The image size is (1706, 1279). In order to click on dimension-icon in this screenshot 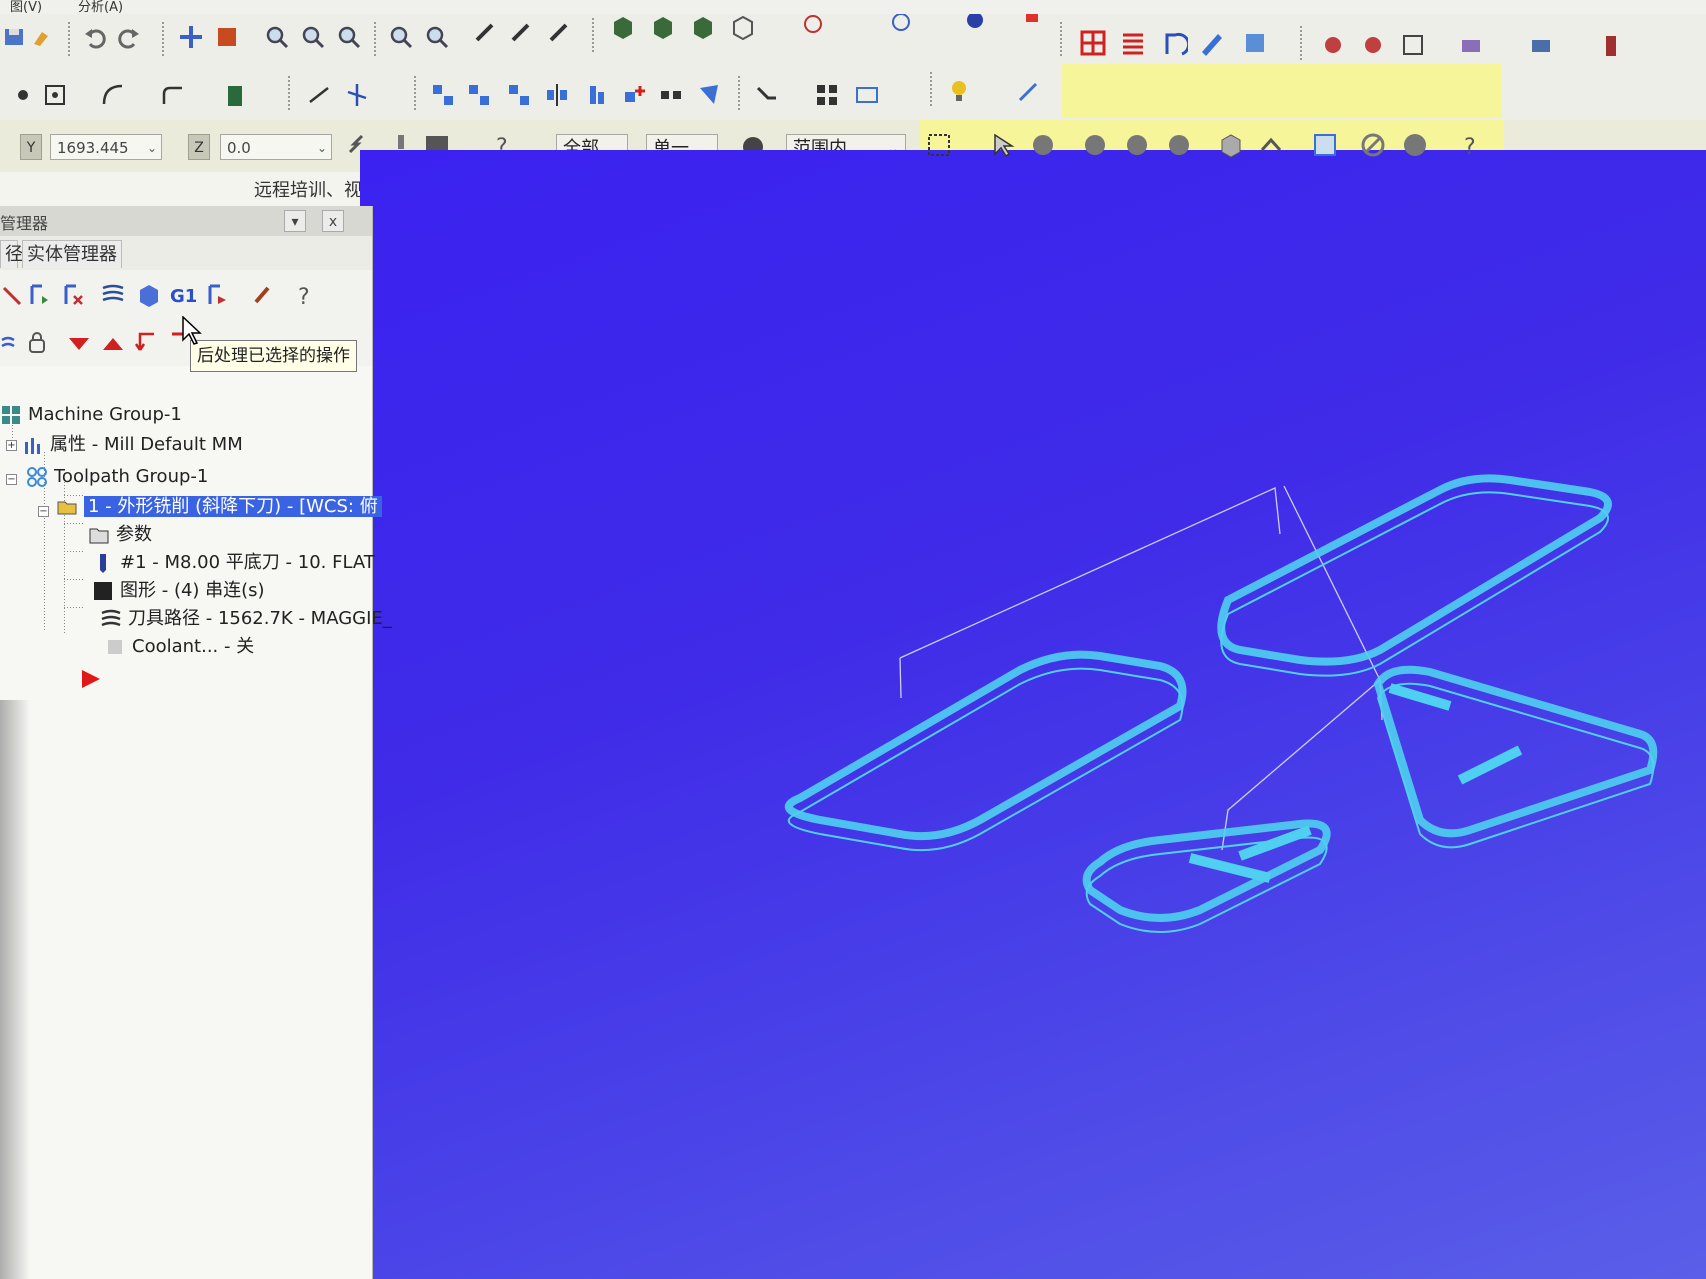, I will do `click(867, 95)`.